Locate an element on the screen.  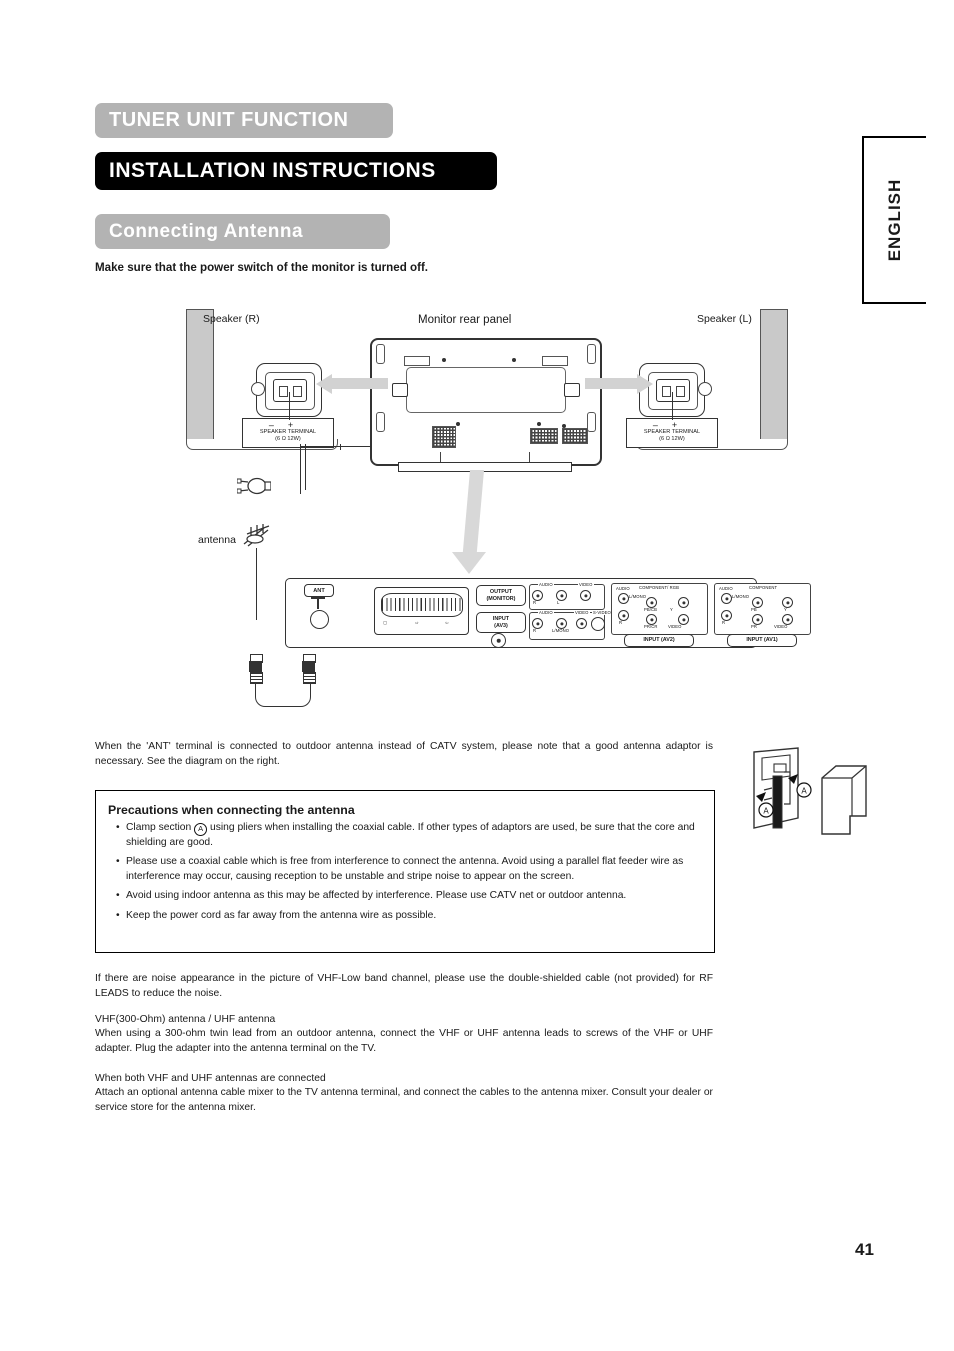
scart-icon-1: ▢ is located at coordinates (385, 622).